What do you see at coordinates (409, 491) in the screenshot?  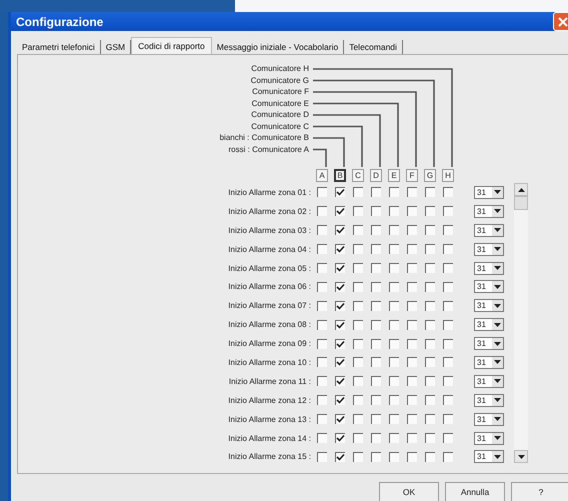 I see `dialog-button: OK` at bounding box center [409, 491].